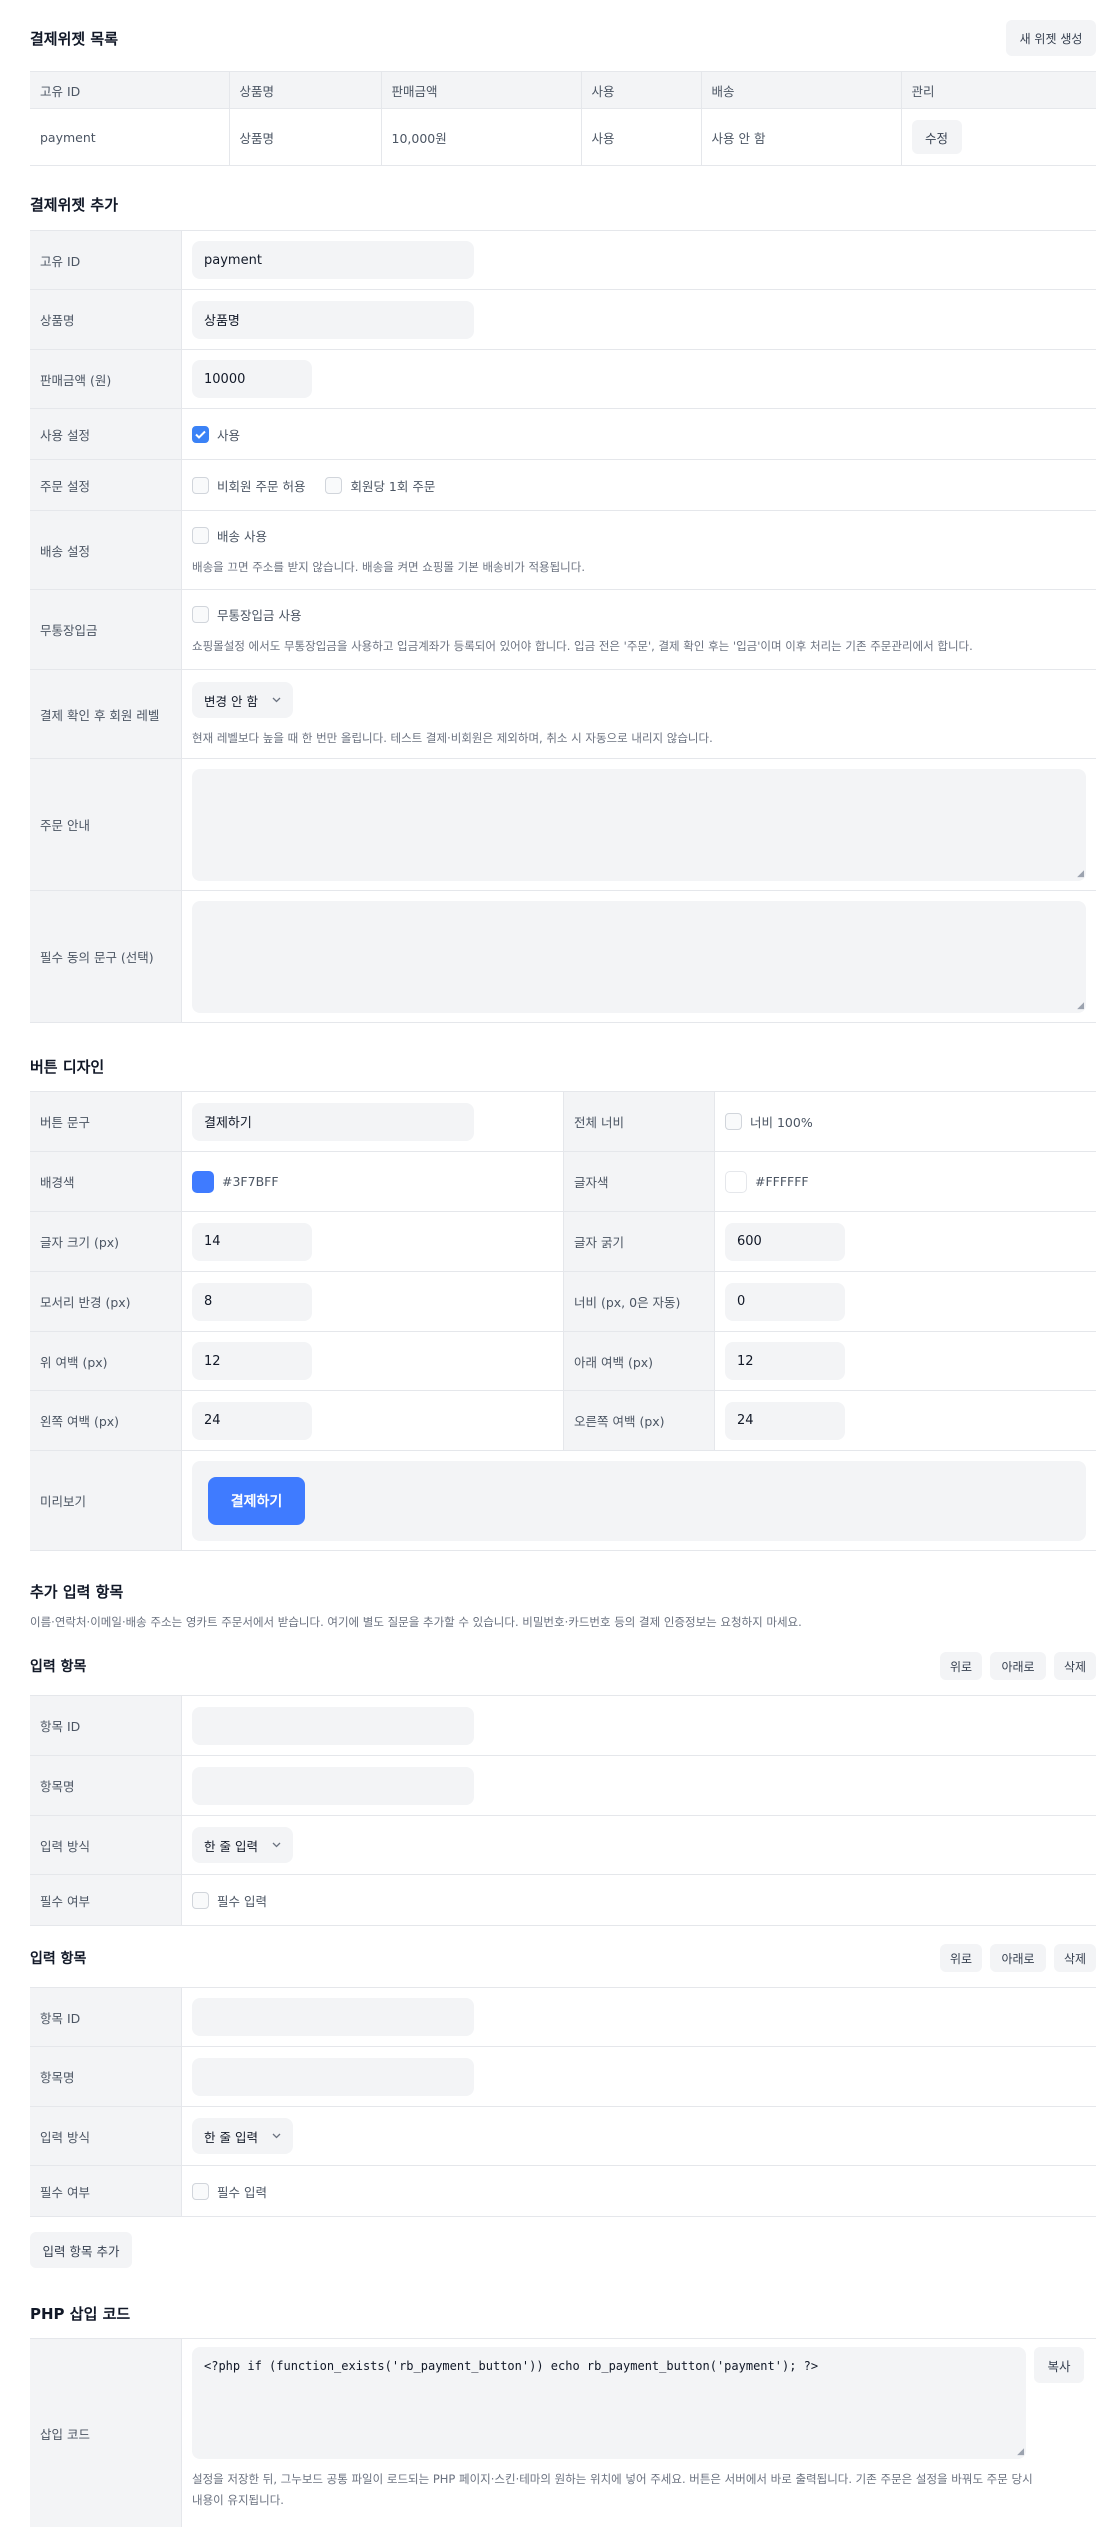 The width and height of the screenshot is (1116, 2527). What do you see at coordinates (256, 1500) in the screenshot?
I see `preview-pay-button: 결제하기` at bounding box center [256, 1500].